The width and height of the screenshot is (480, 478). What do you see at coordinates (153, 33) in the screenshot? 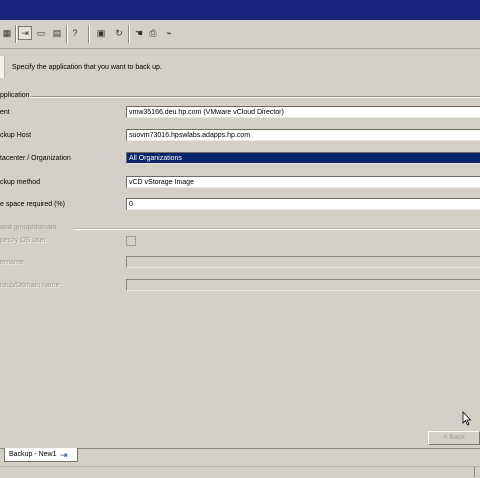
I see `print-icon: ⎙` at bounding box center [153, 33].